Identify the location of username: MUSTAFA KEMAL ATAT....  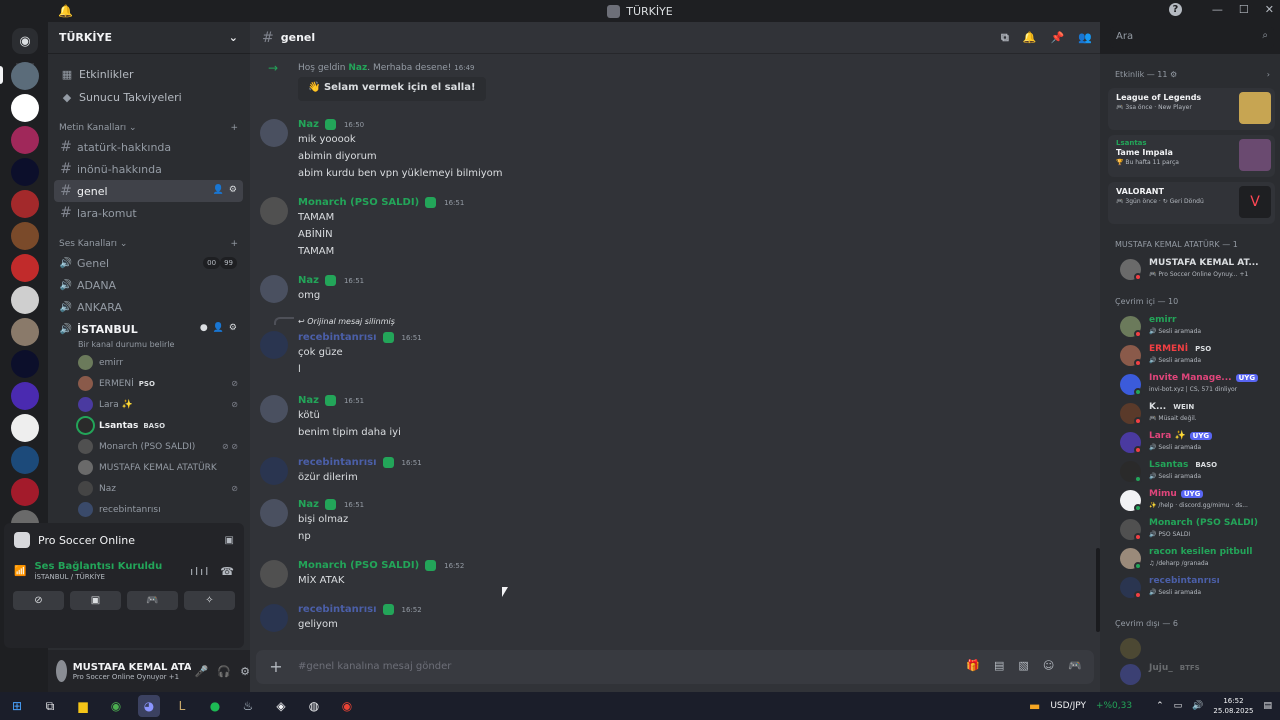
(132, 667).